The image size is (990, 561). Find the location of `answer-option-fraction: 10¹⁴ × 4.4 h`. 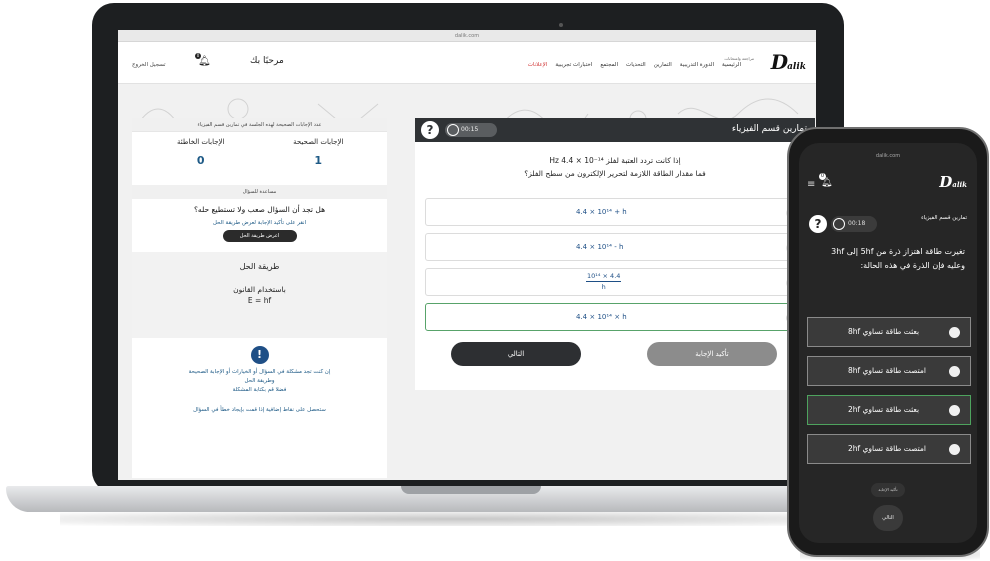

answer-option-fraction: 10¹⁴ × 4.4 h is located at coordinates (604, 281).